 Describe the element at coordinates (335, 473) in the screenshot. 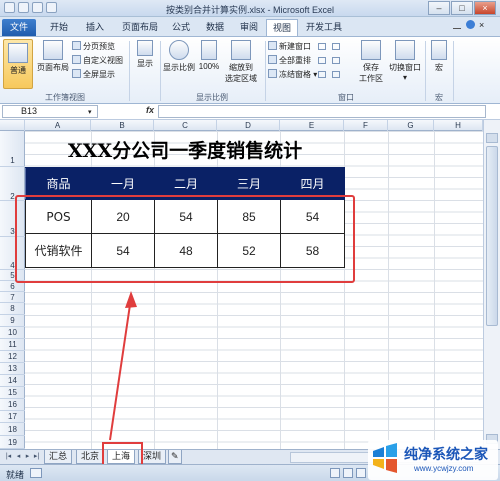

I see `normal-view-icon` at that location.